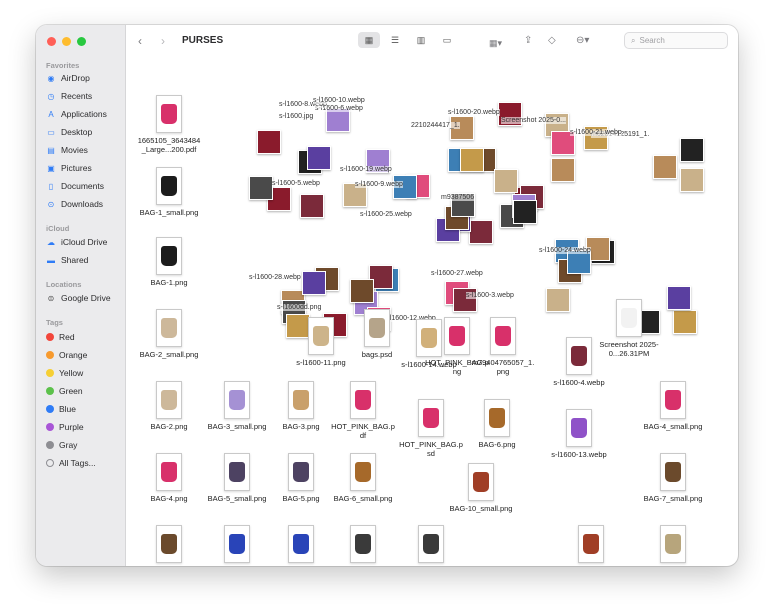 This screenshot has height=614, width=774. I want to click on share-icon: ⇪, so click(528, 41).